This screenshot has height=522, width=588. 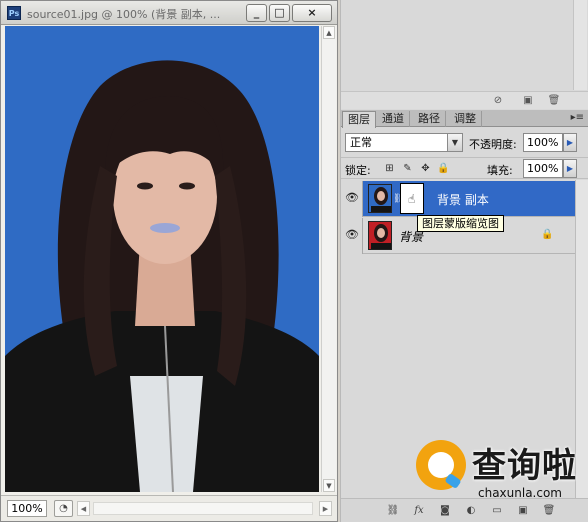 I want to click on clear-icon: ⊘, so click(x=498, y=101).